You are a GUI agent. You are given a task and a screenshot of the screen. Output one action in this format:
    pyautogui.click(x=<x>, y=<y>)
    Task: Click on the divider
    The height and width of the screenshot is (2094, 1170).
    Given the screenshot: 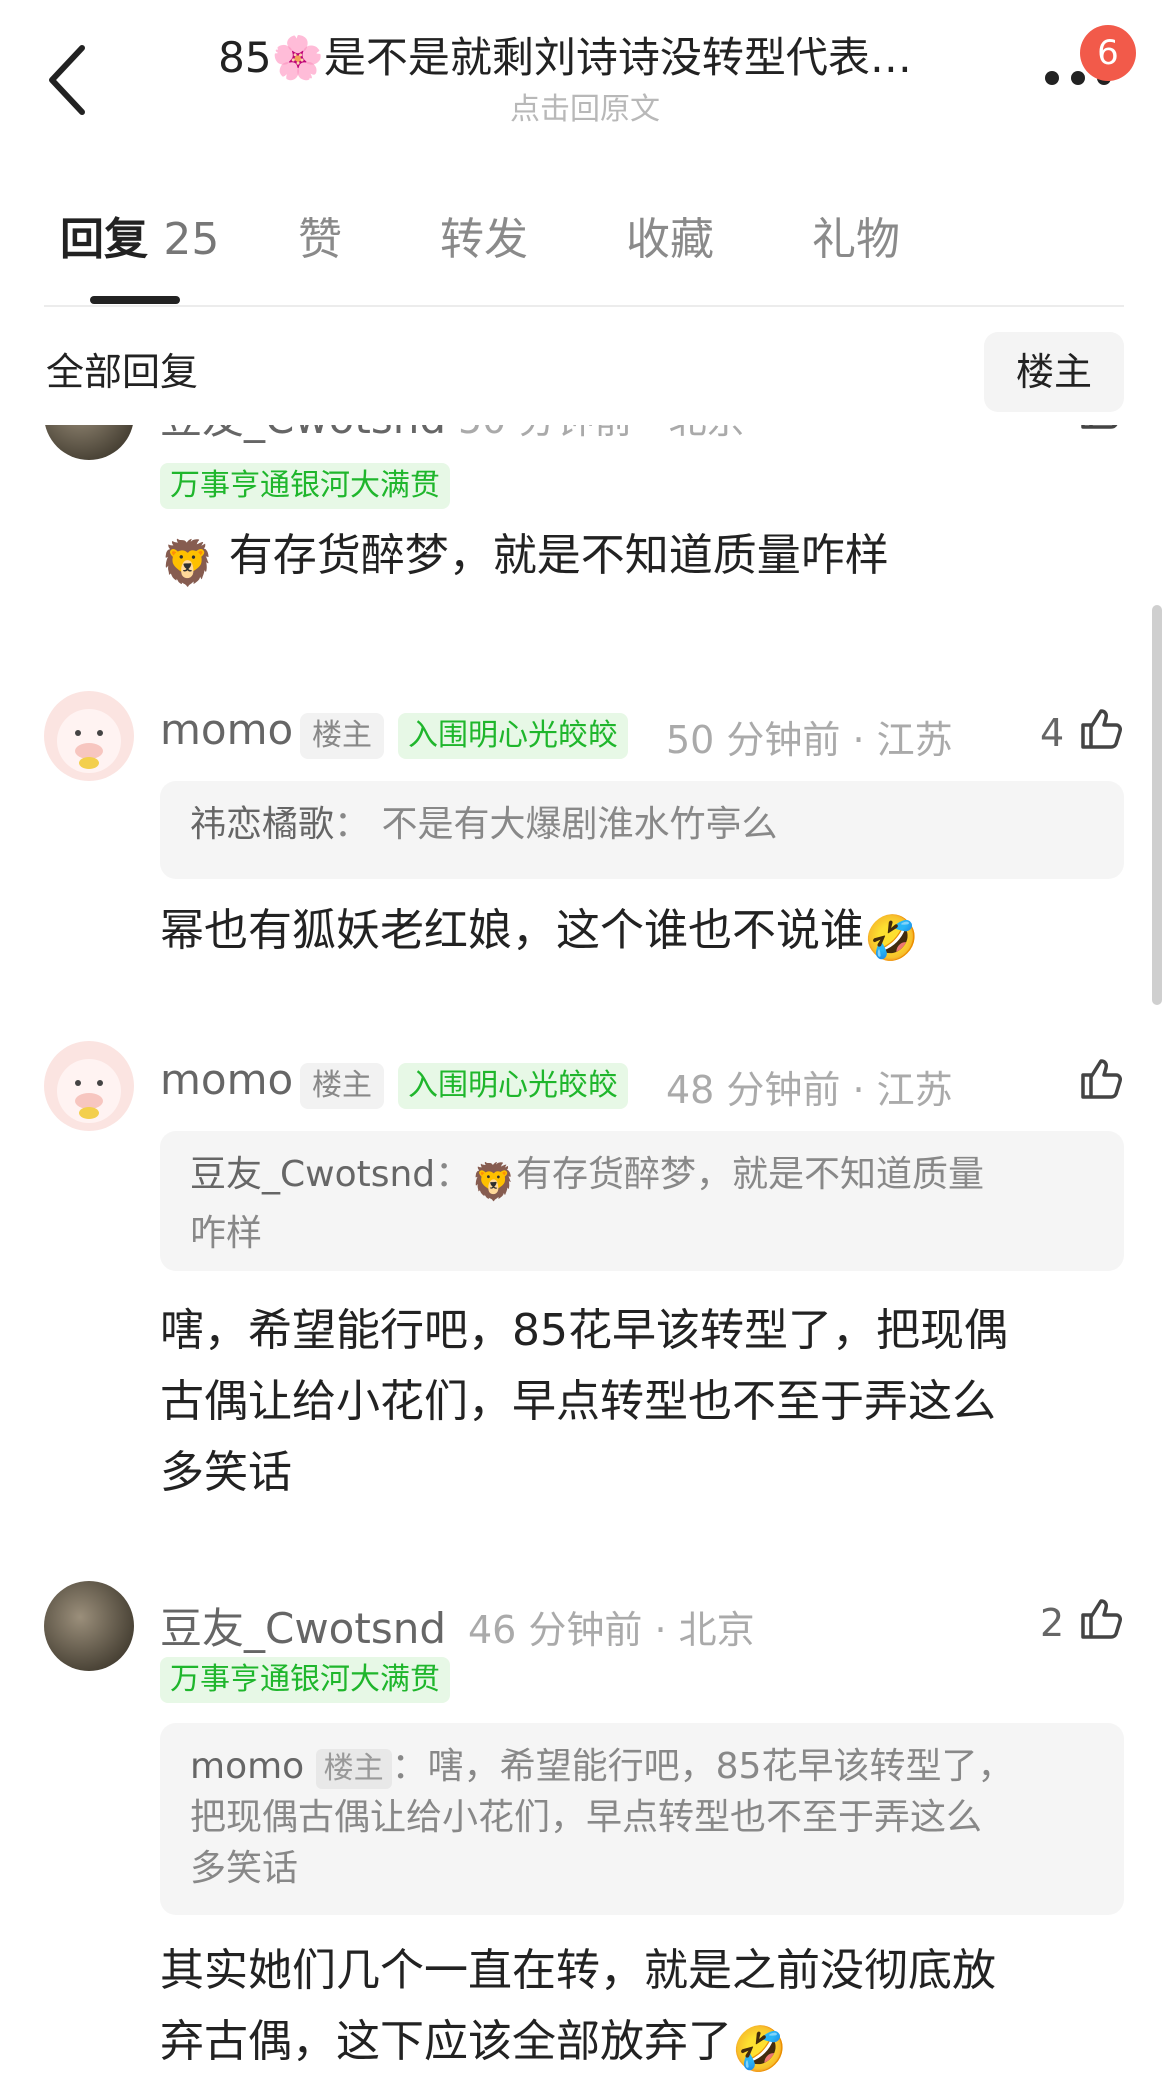 What is the action you would take?
    pyautogui.click(x=584, y=306)
    